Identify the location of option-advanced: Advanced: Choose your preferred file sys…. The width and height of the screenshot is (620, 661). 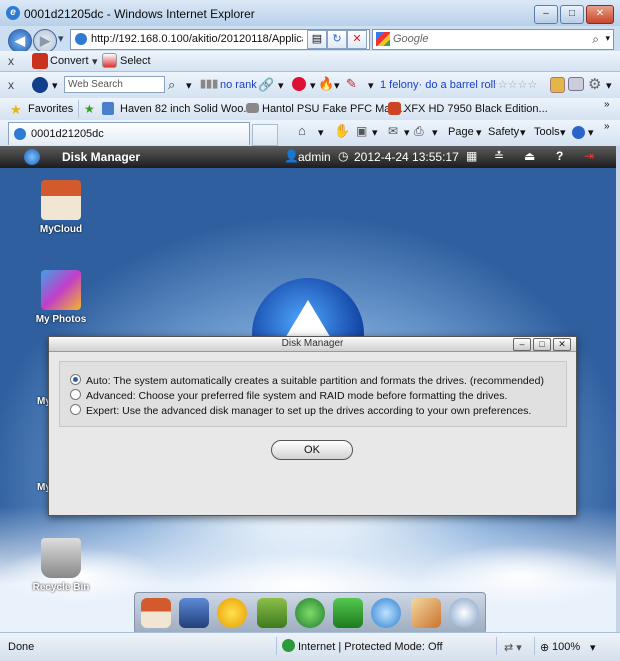
(288, 396).